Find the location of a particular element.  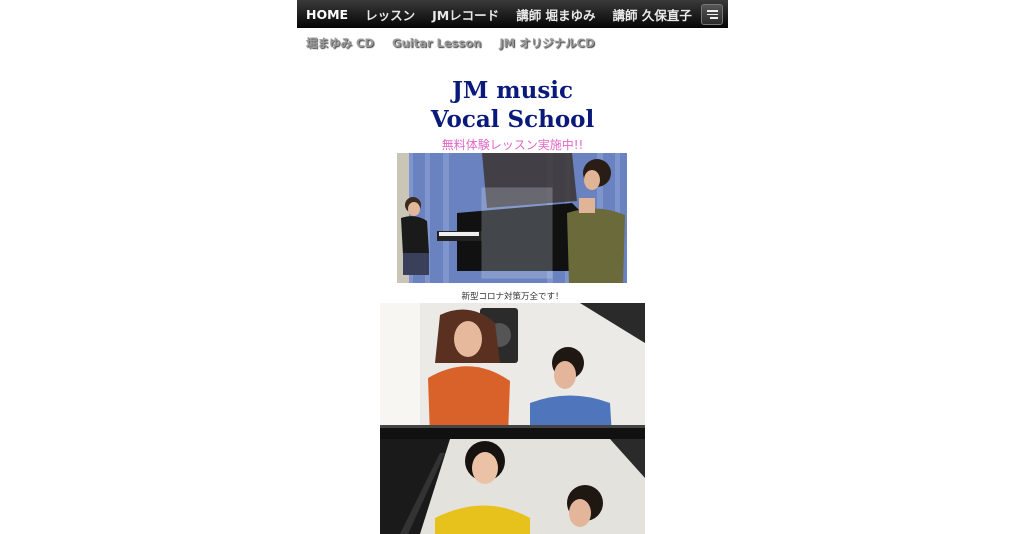

sub-navbar: 堀まゆみ CD Guitar Lesson JM オリジナルCD is located at coordinates (512, 43).